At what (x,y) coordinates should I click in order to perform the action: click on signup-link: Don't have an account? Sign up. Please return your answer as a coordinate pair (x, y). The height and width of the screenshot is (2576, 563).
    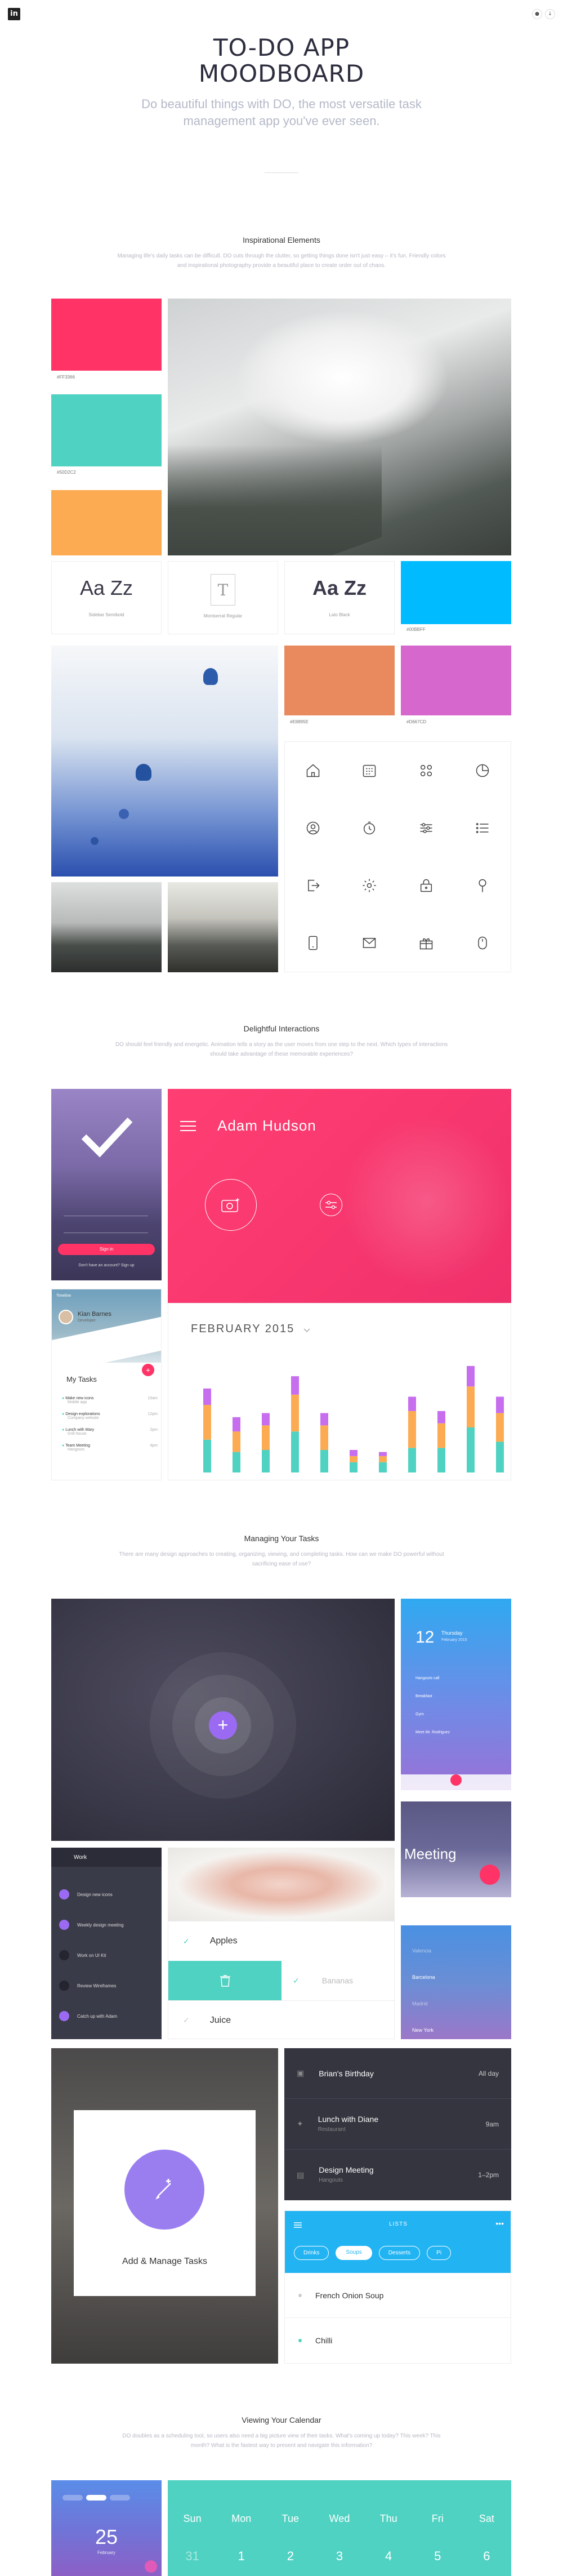
    Looking at the image, I should click on (106, 1265).